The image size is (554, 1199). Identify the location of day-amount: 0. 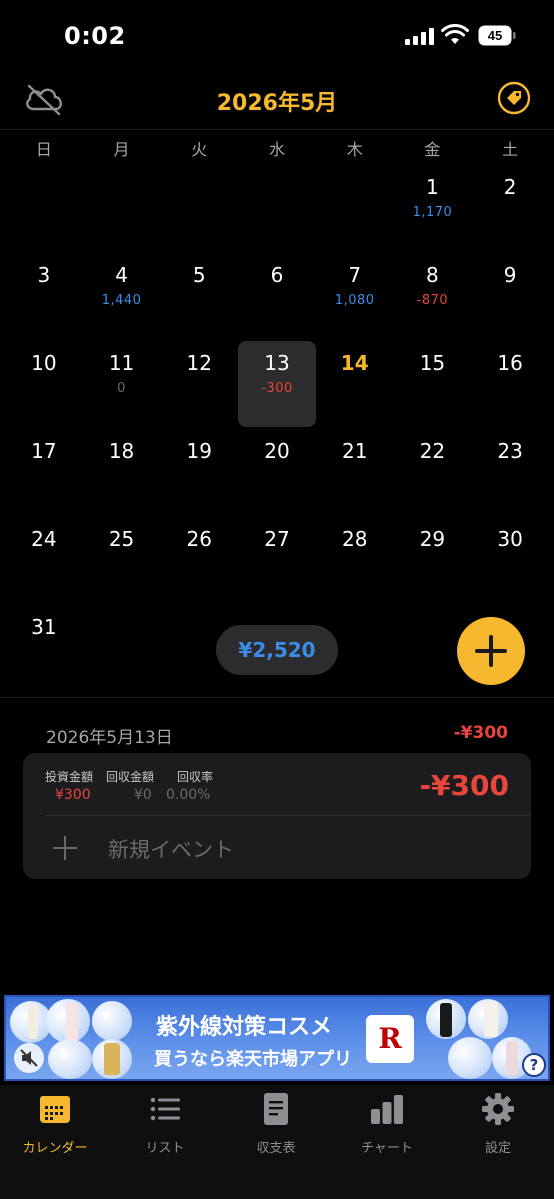
(121, 388).